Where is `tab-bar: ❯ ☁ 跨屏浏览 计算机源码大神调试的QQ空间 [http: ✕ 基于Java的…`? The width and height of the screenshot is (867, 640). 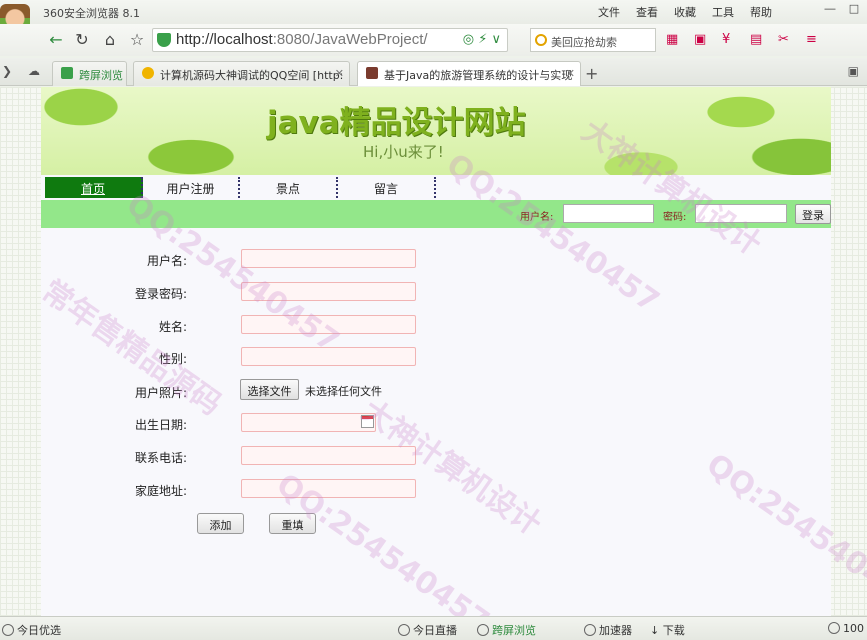
tab-bar: ❯ ☁ 跨屏浏览 计算机源码大神调试的QQ空间 [http: ✕ 基于Java的… is located at coordinates (433, 72).